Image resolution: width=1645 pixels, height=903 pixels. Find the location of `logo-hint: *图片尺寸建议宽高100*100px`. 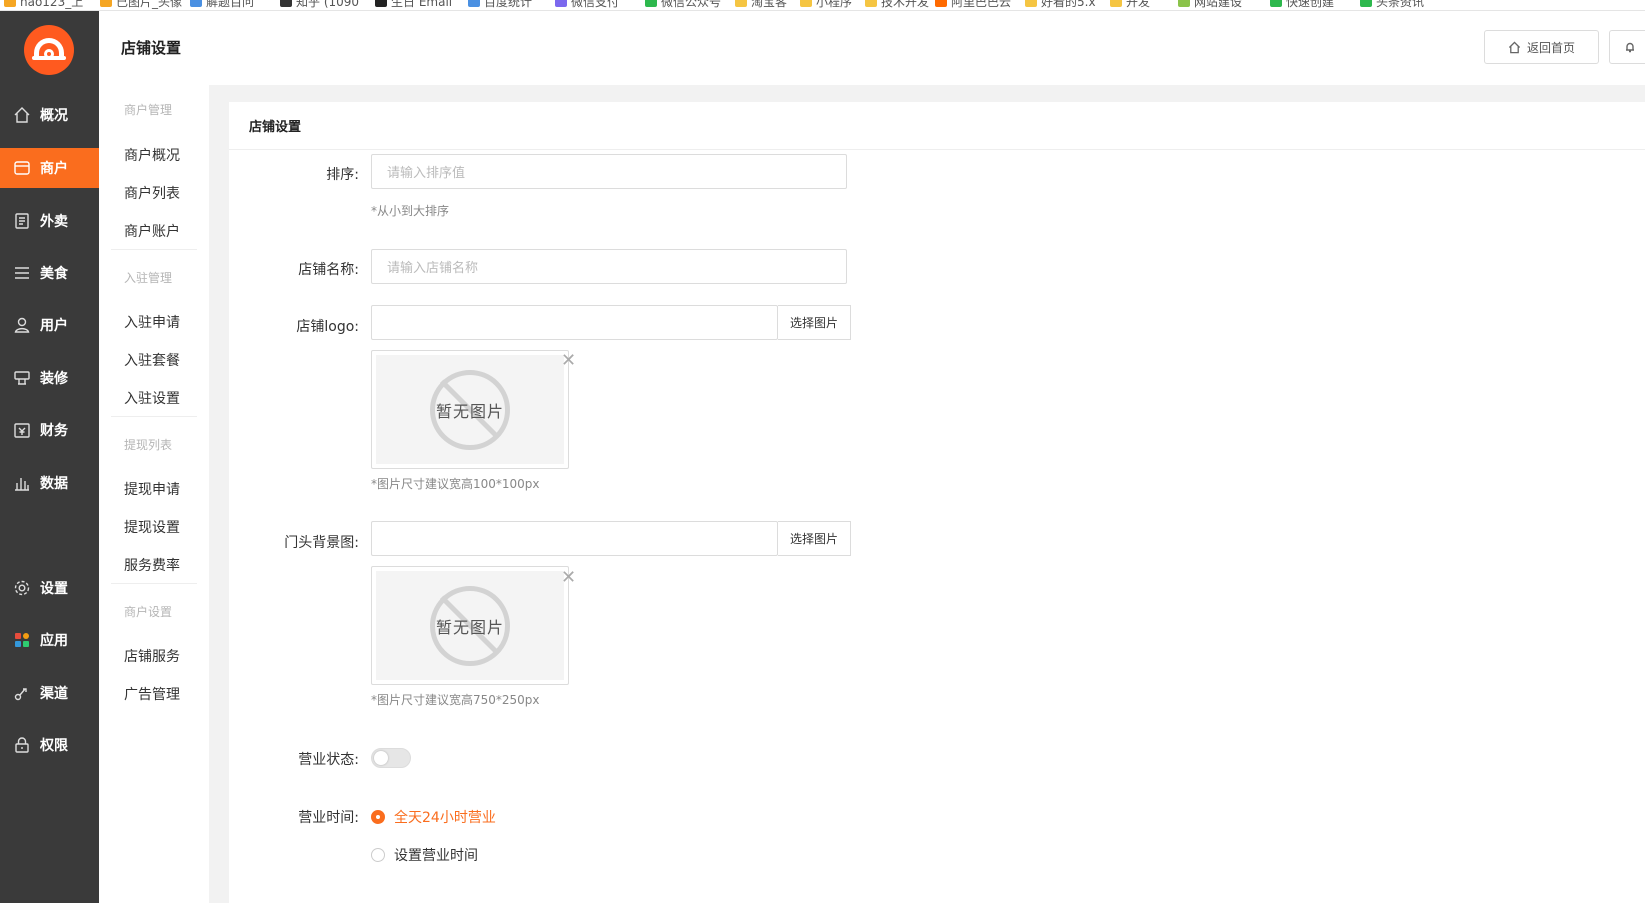

logo-hint: *图片尺寸建议宽高100*100px is located at coordinates (455, 484).